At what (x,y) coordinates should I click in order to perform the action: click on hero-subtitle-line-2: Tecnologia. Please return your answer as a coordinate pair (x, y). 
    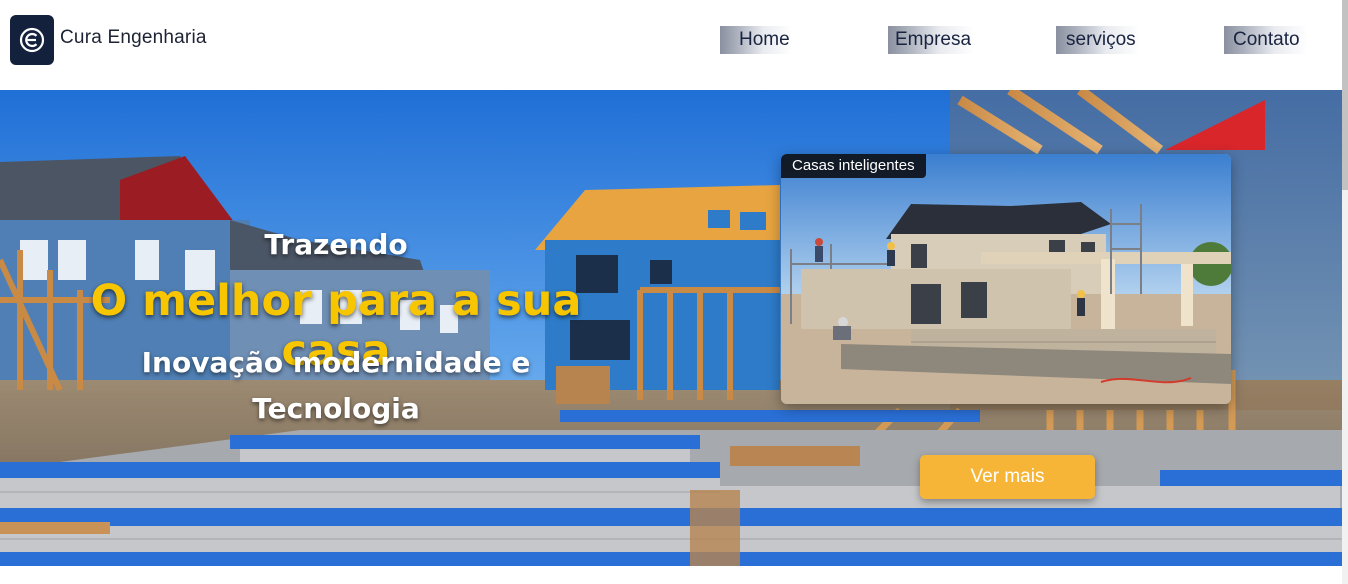
    Looking at the image, I should click on (336, 408).